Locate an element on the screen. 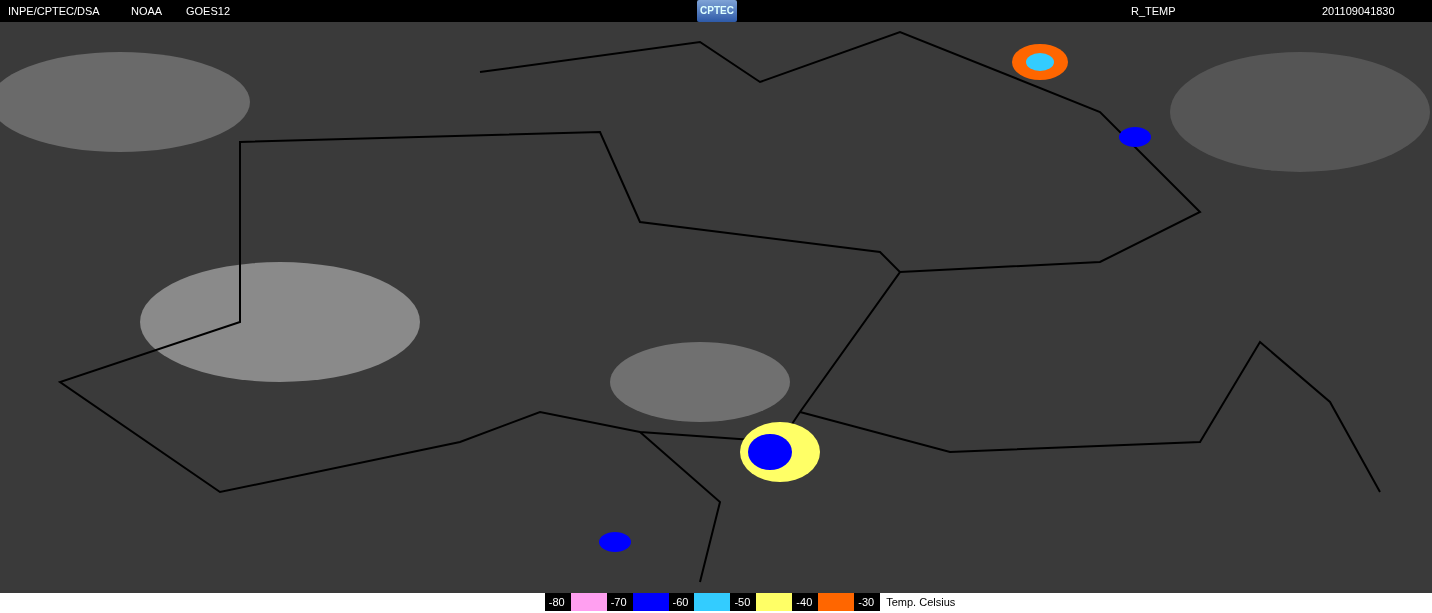  scale-label: -40 is located at coordinates (805, 602).